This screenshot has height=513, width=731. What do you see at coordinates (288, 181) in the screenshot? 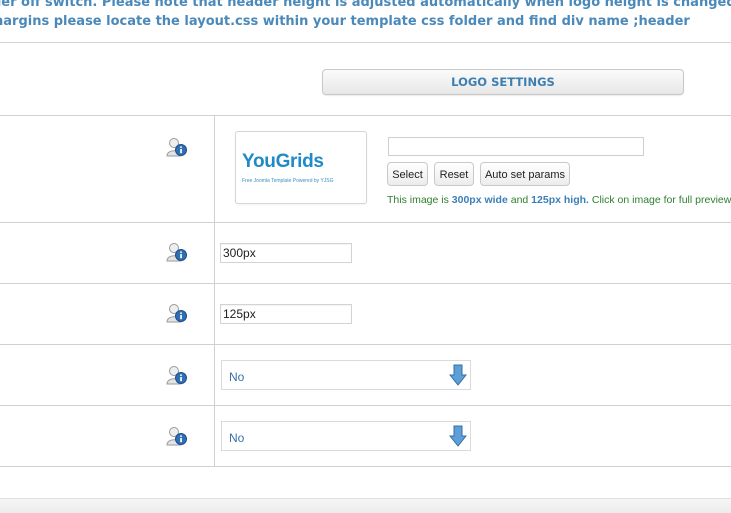
I see `logo-tagline: Free Joomla Template Powered by YJSG` at bounding box center [288, 181].